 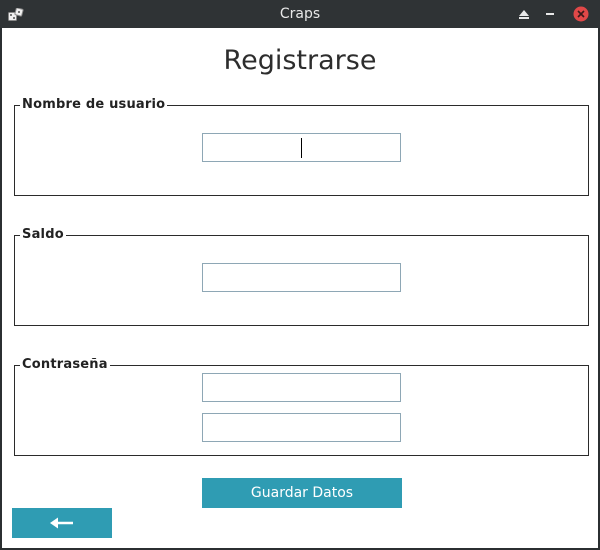 I want to click on balance-field, so click(x=301, y=277).